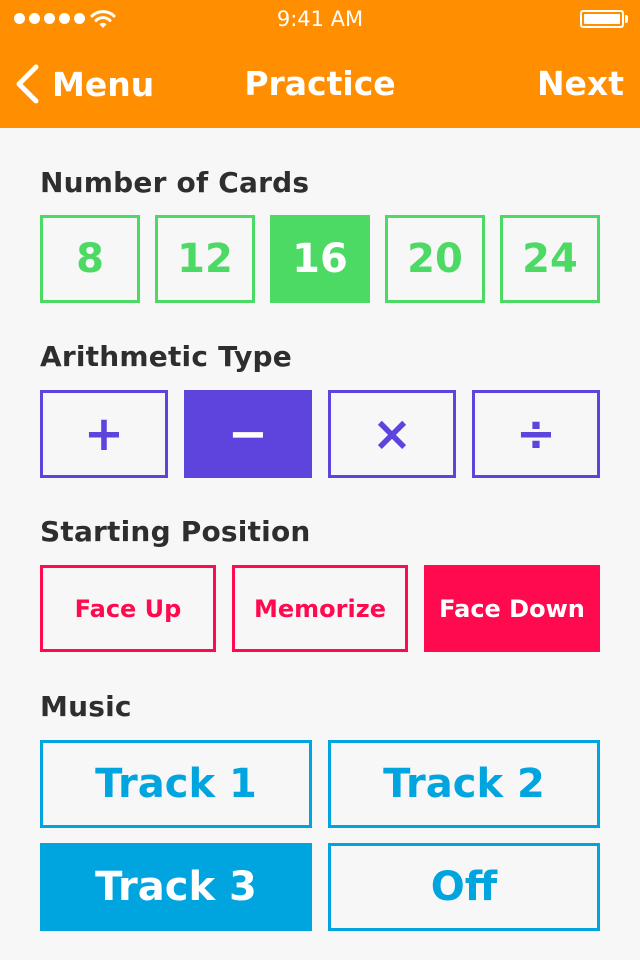 The width and height of the screenshot is (640, 960). What do you see at coordinates (320, 608) in the screenshot?
I see `position-option-memorize: Memorize` at bounding box center [320, 608].